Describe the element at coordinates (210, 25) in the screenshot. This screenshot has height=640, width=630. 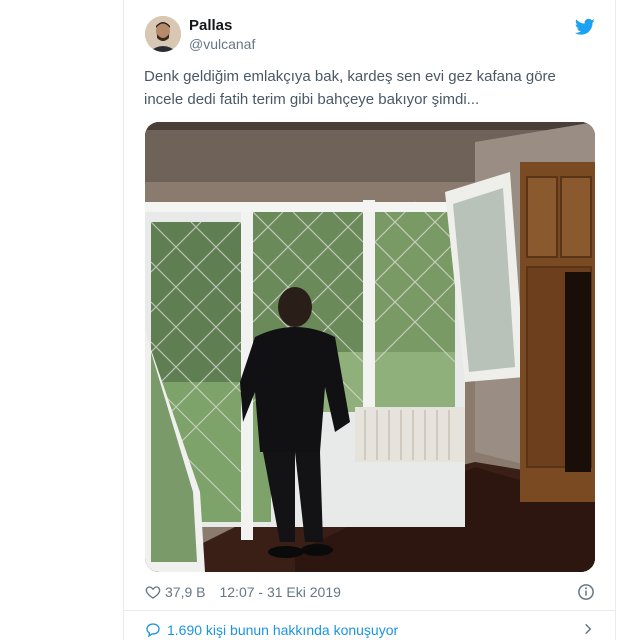
I see `author-name: Pallas` at that location.